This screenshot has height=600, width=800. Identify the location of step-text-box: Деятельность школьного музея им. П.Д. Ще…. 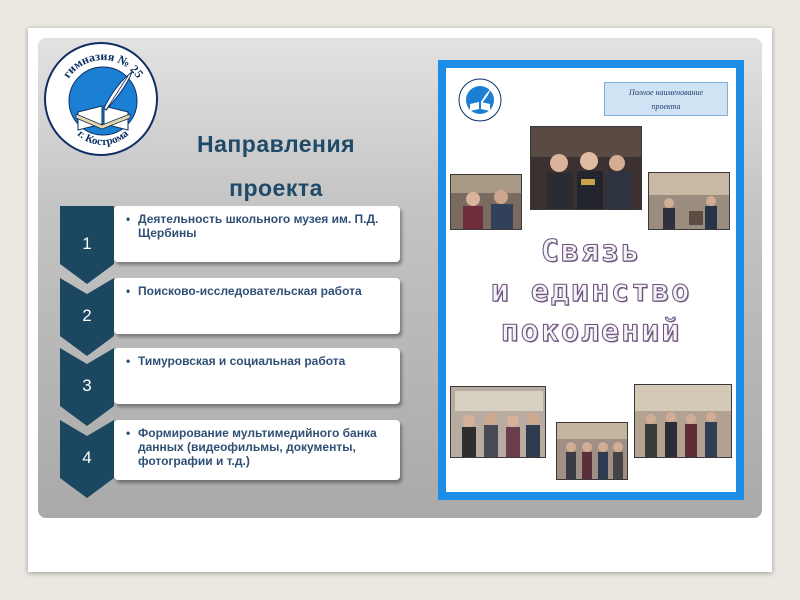
(257, 234).